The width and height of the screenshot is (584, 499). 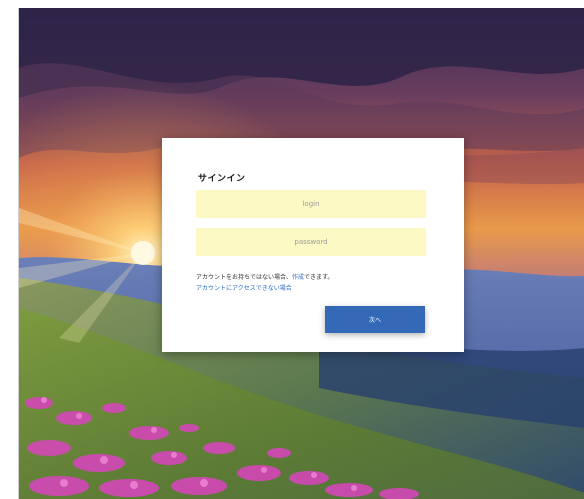 What do you see at coordinates (311, 204) in the screenshot?
I see `login-input` at bounding box center [311, 204].